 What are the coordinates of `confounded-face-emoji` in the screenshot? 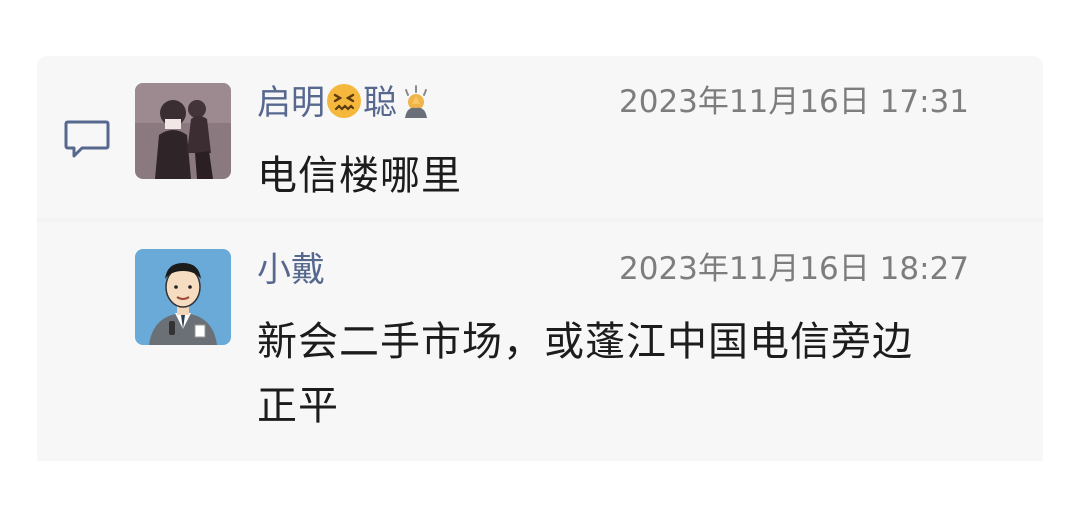 It's located at (344, 105).